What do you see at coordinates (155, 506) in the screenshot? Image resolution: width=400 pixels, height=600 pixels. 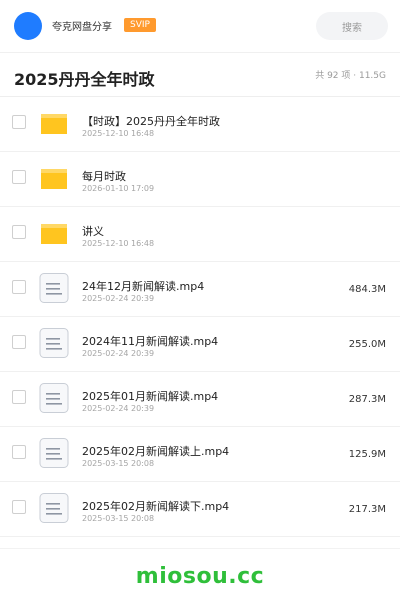 I see `item-name: 2025年02月新闻解读下.mp4` at bounding box center [155, 506].